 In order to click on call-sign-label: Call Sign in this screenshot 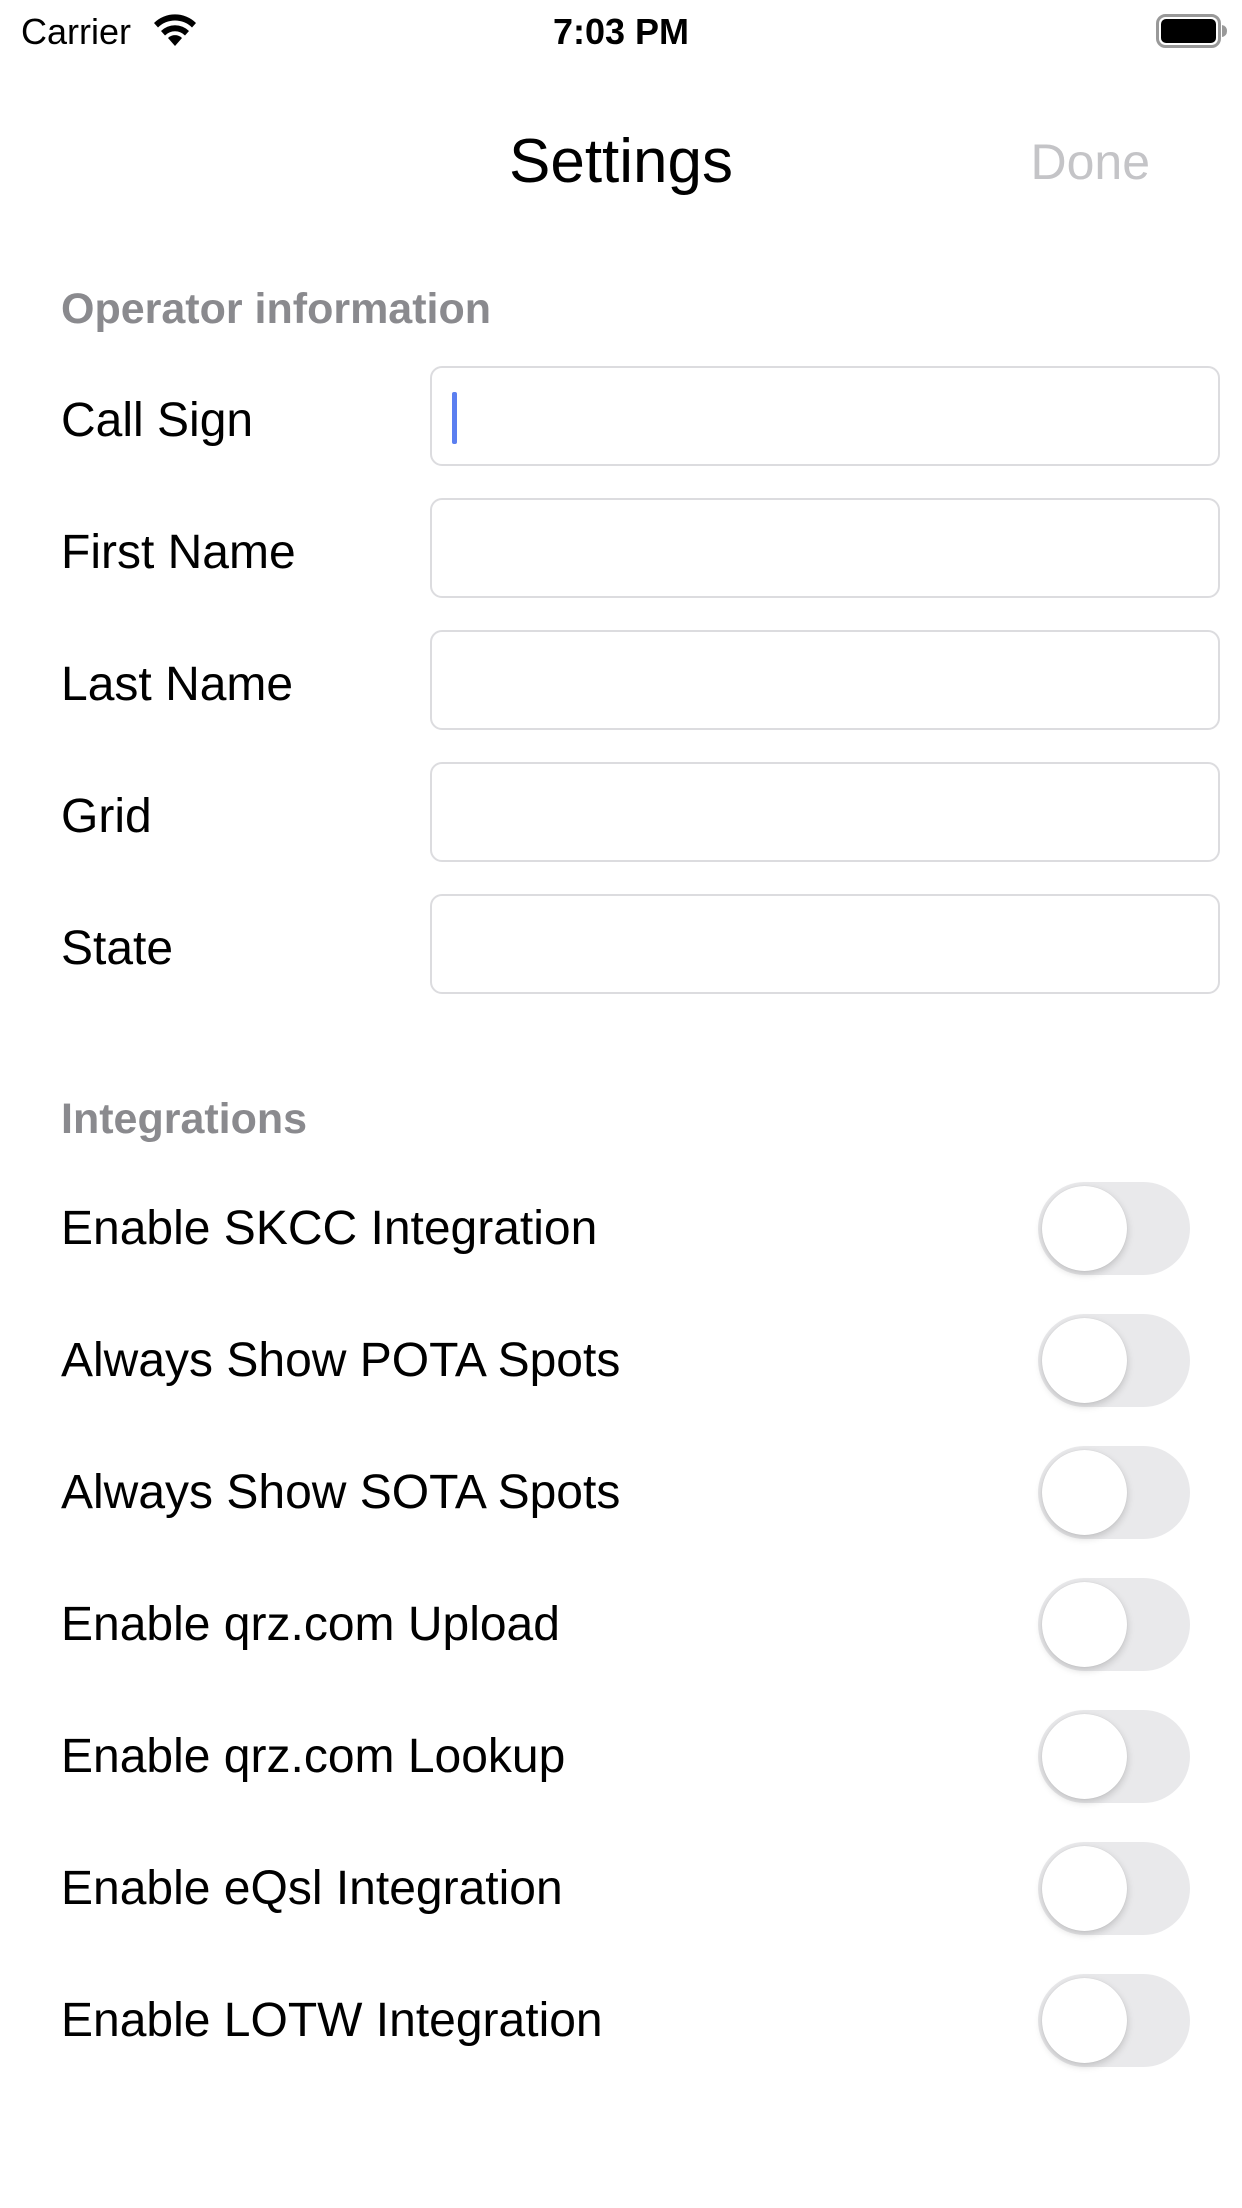, I will do `click(157, 420)`.